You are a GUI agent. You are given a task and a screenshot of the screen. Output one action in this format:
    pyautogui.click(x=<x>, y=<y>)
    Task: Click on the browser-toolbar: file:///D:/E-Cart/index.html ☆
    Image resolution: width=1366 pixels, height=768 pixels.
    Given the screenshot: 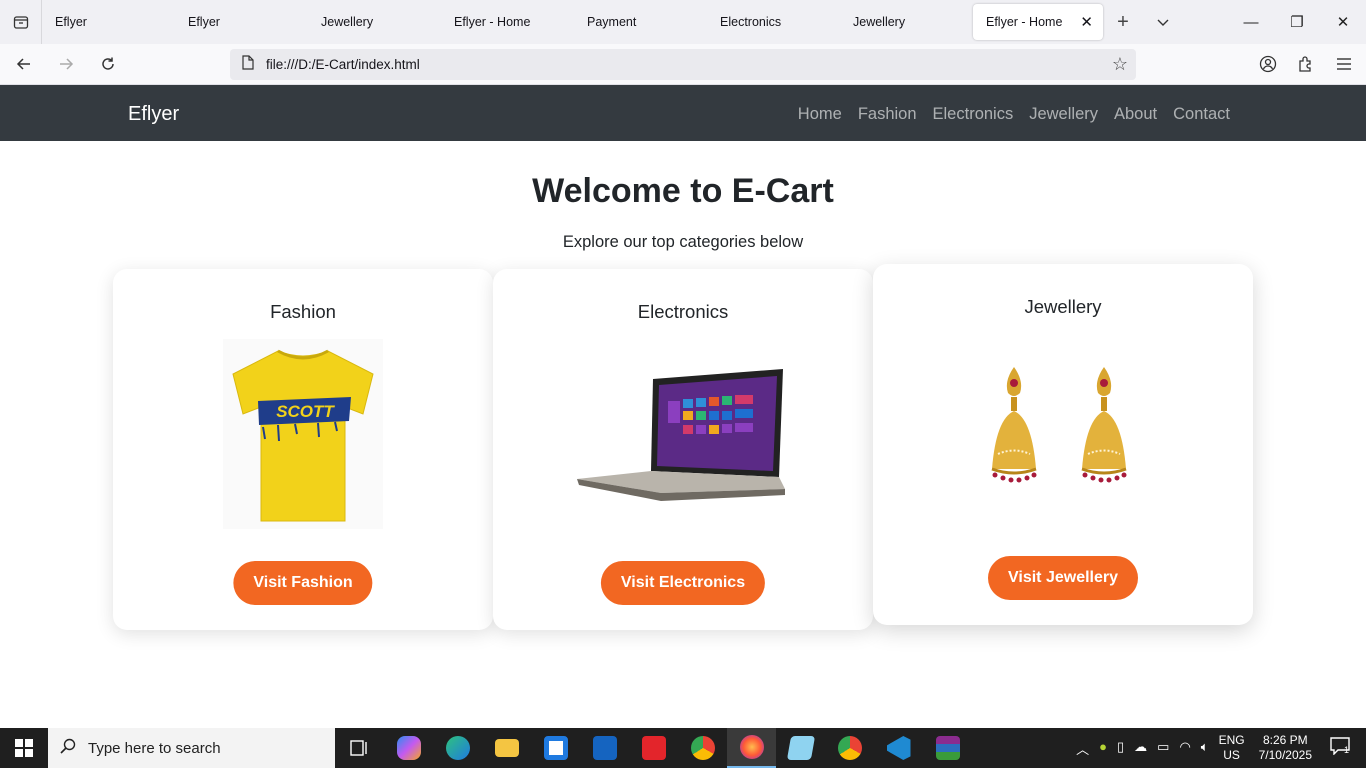 What is the action you would take?
    pyautogui.click(x=683, y=64)
    